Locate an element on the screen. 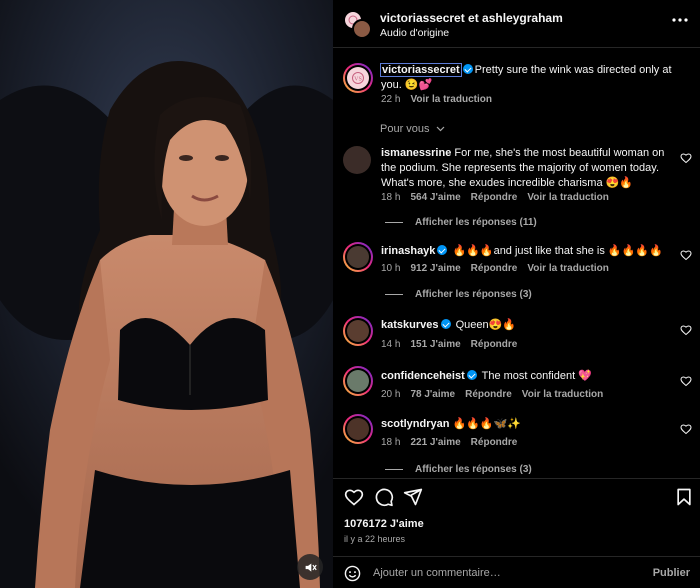 This screenshot has width=700, height=588. comment-input is located at coordinates (498, 573).